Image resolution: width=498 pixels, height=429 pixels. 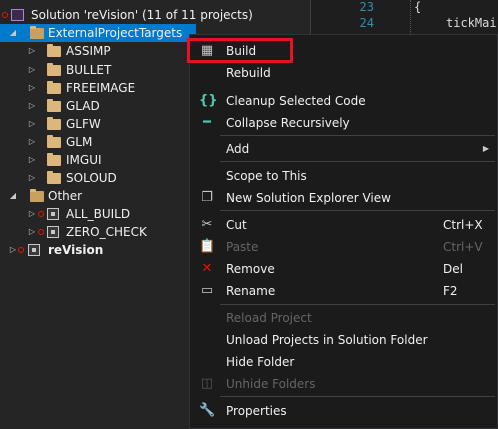 I want to click on folder-label: ExternalProjectTargets, so click(x=115, y=33).